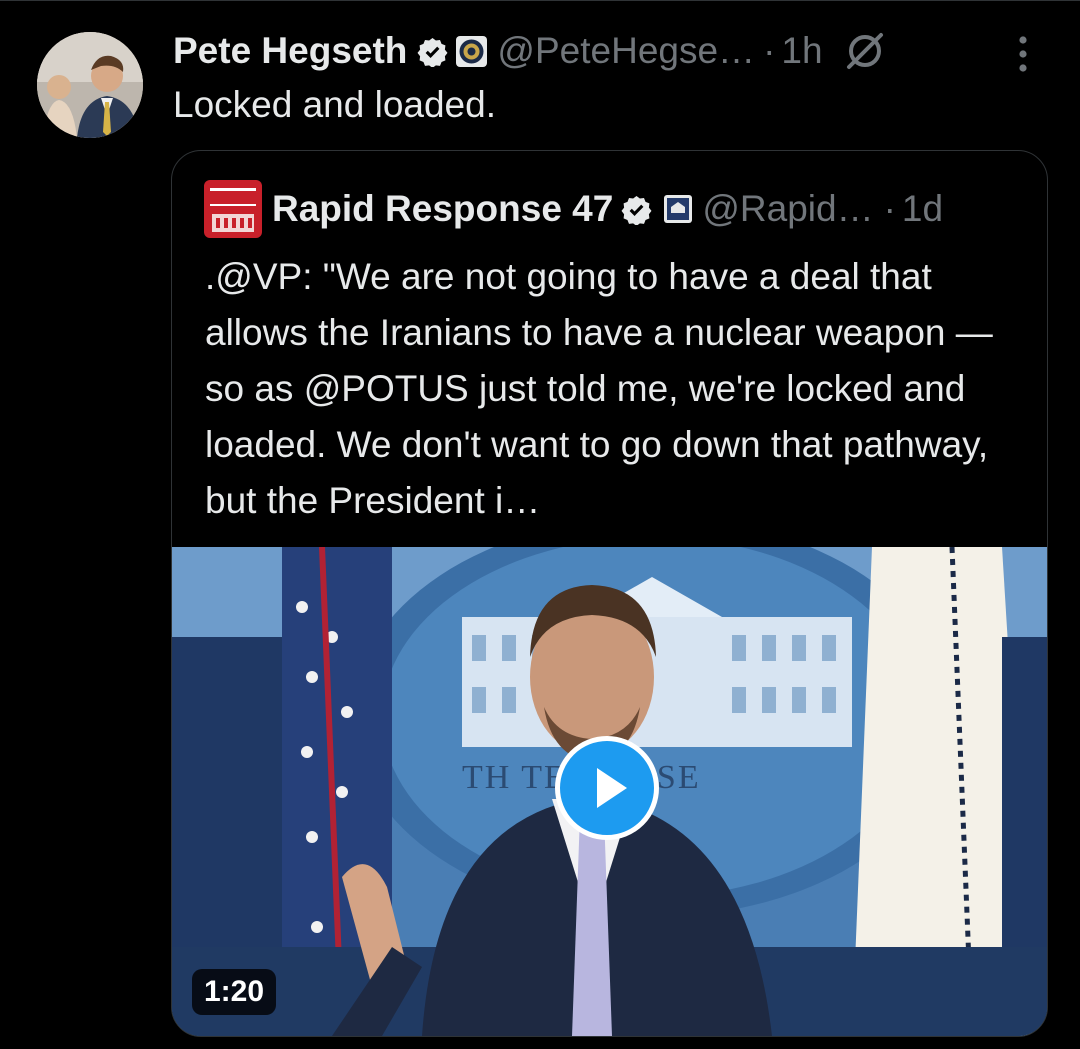 This screenshot has height=1049, width=1080. I want to click on author-avatar, so click(90, 85).